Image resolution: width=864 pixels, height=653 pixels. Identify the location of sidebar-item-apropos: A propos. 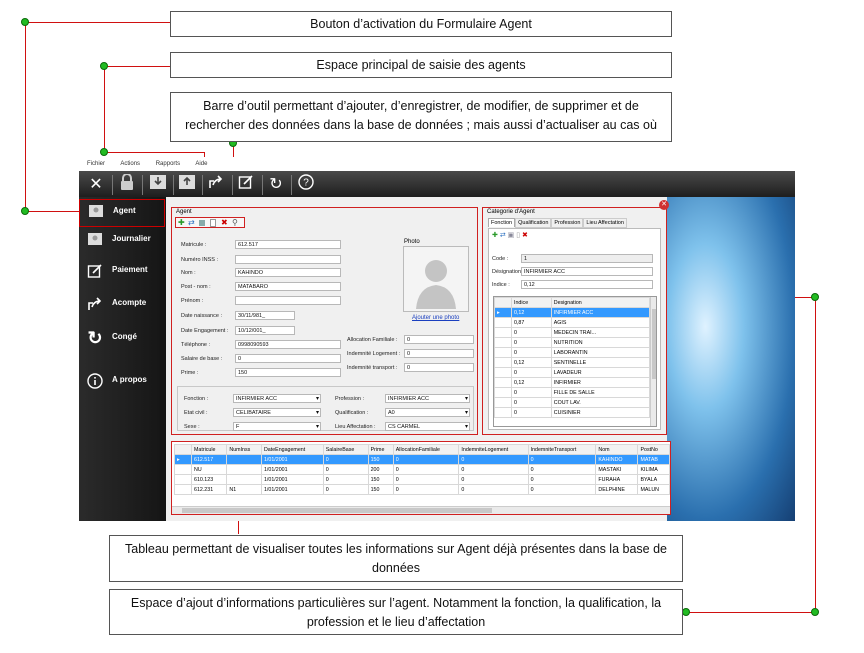
(121, 383).